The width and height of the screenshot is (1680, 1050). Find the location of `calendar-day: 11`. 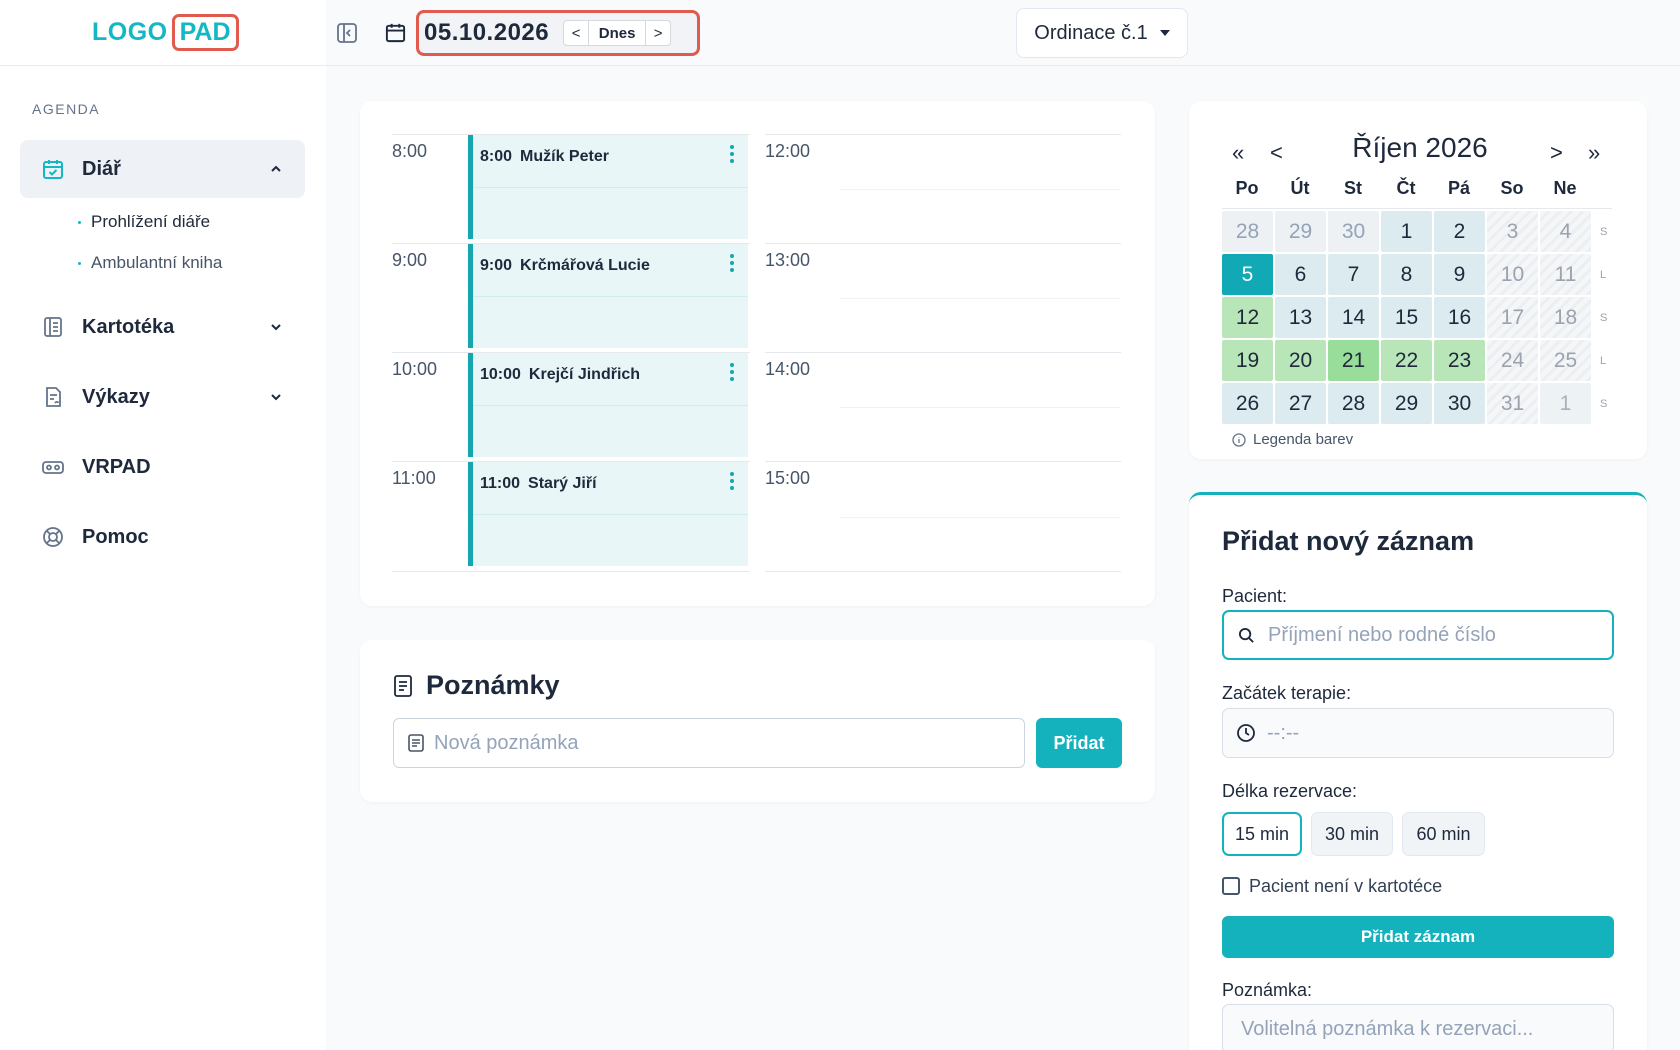

calendar-day: 11 is located at coordinates (1565, 274).